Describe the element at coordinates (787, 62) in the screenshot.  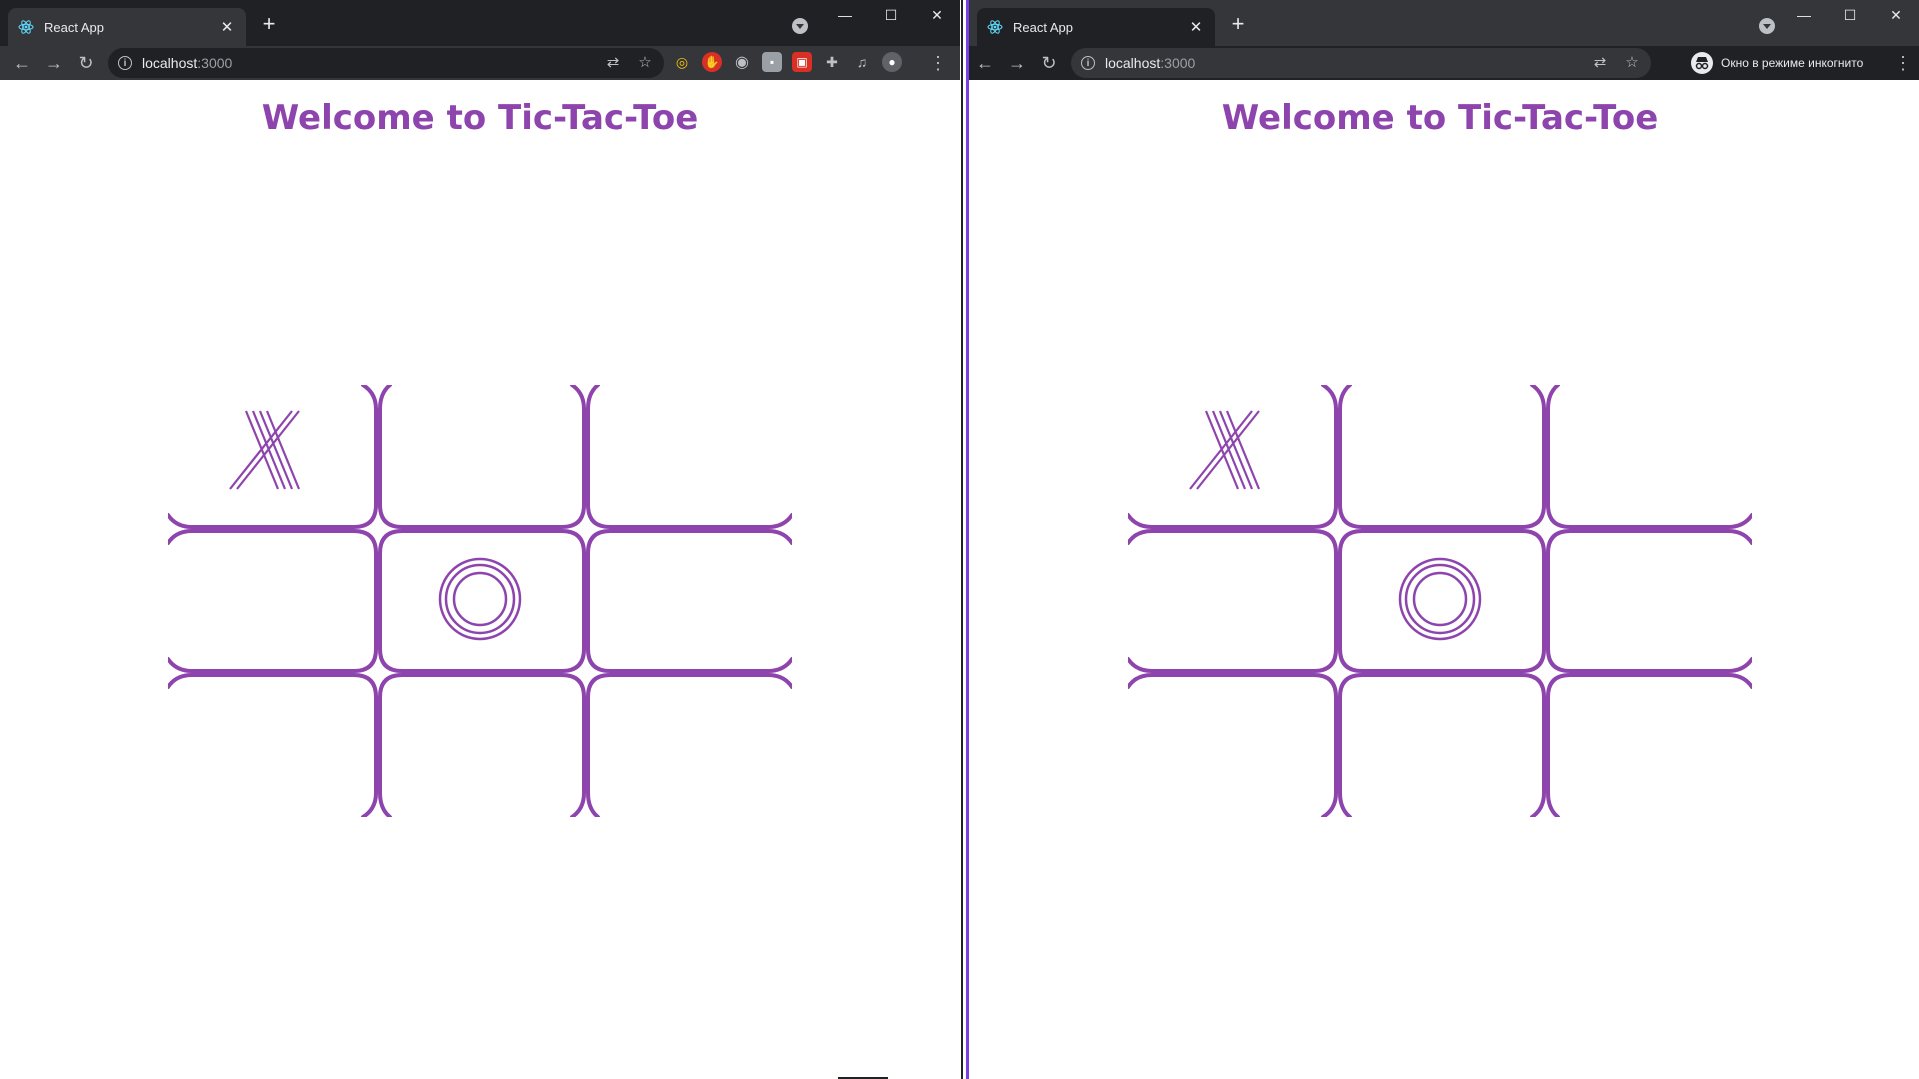
I see `extensions-bar: ◎ ✋ ◉ ▪ ▣ ✚ ♫ ●` at that location.